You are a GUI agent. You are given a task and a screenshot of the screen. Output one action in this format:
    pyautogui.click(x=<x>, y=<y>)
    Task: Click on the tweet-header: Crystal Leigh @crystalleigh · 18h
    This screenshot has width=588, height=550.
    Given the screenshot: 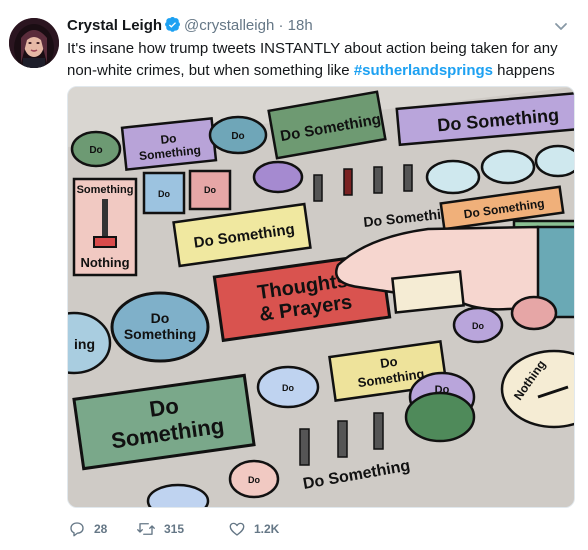 What is the action you would take?
    pyautogui.click(x=190, y=27)
    